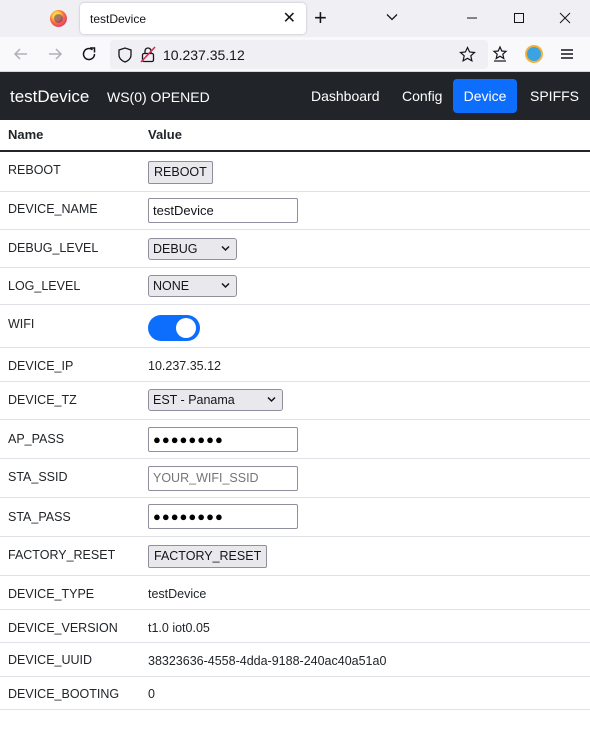  Describe the element at coordinates (295, 626) in the screenshot. I see `table-row-device-version: DEVICE_VERSION t1.0 iot0.05` at that location.